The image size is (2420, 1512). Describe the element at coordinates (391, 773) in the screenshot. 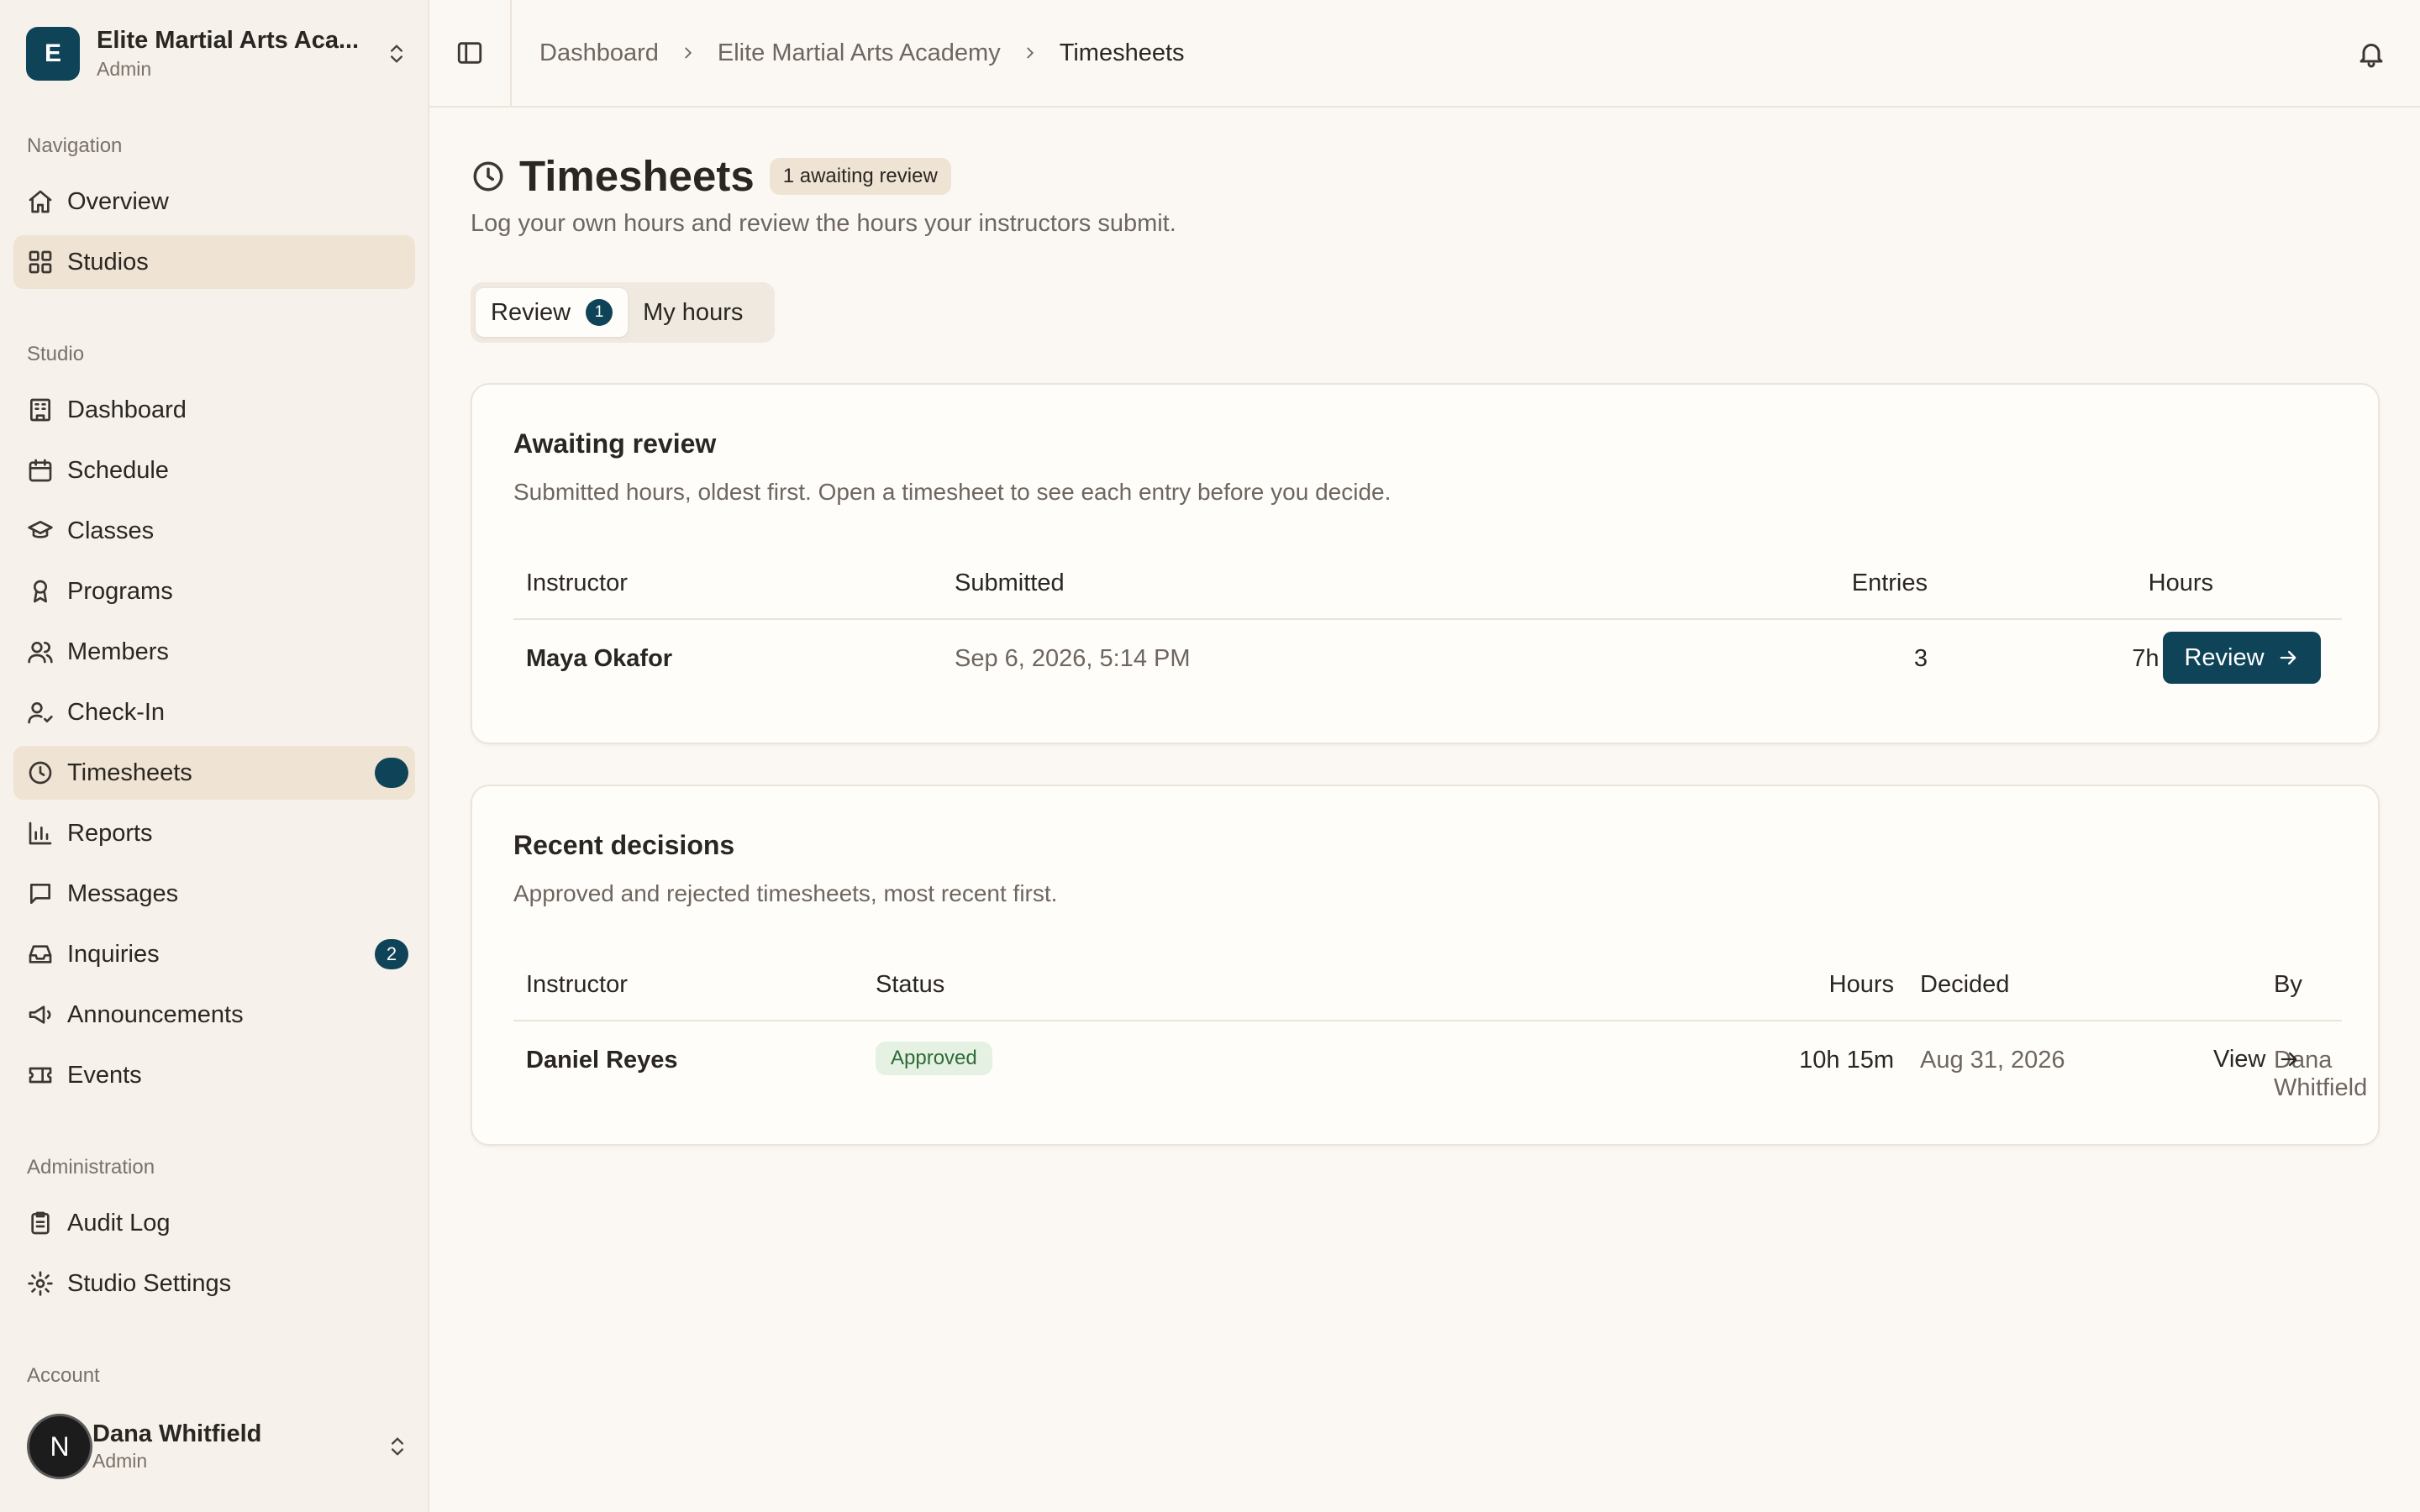

I see `timesheets-badge` at that location.